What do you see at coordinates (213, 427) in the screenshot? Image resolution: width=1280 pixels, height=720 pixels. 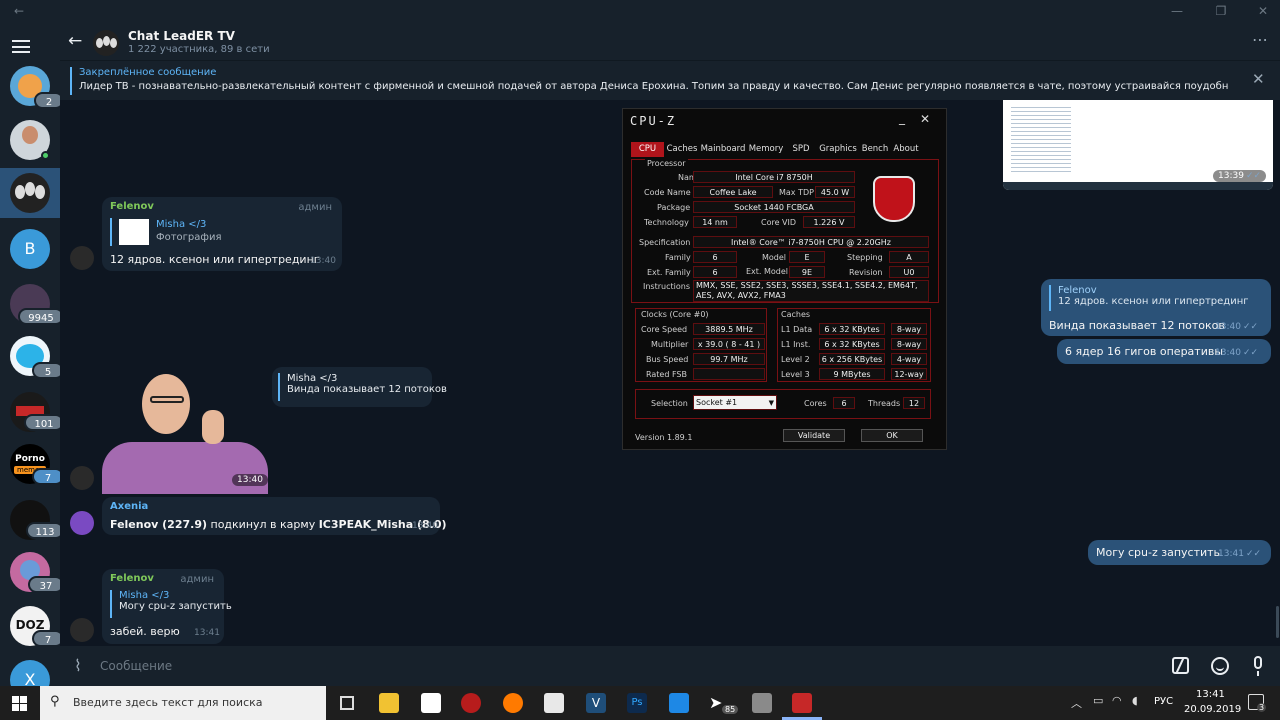 I see `thumbs-up-icon` at bounding box center [213, 427].